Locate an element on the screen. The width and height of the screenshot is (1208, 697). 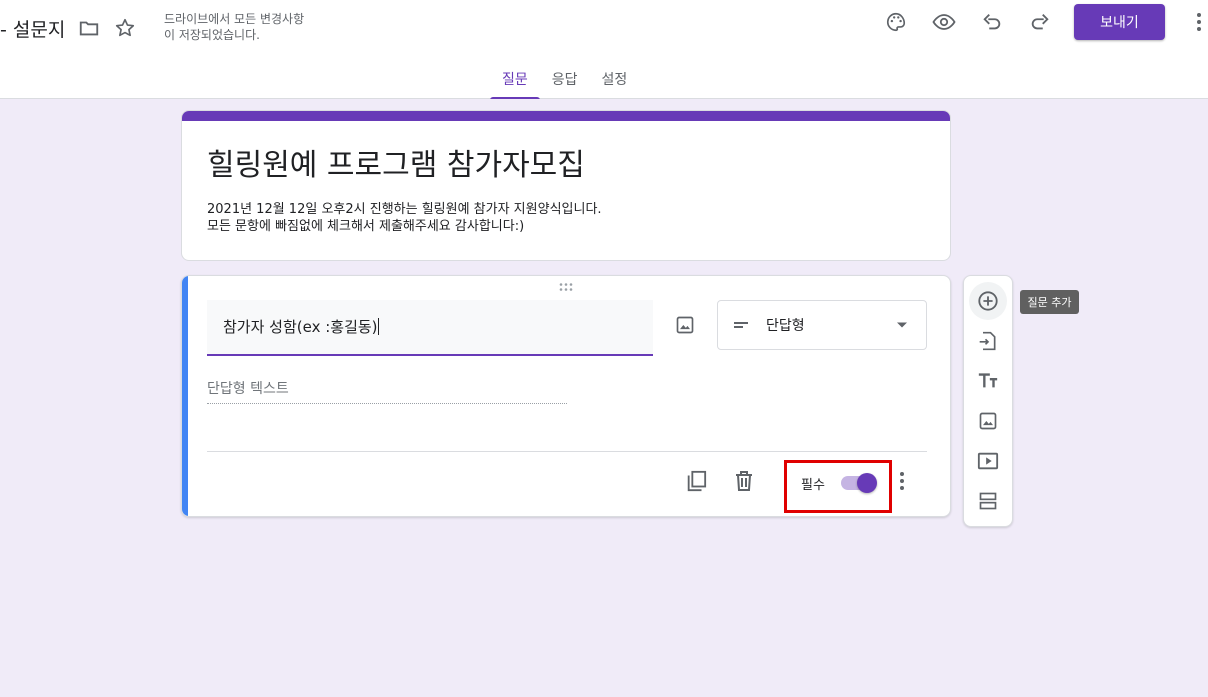
save-status: 드라이브에서 모든 변경사항 이 저장되었습니다. is located at coordinates (264, 27).